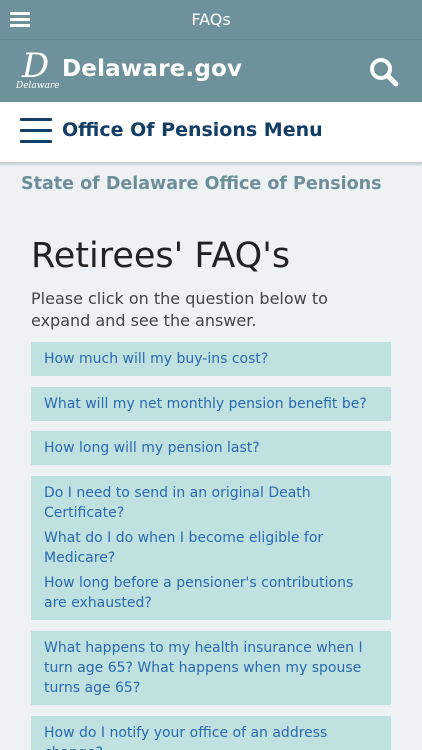 This screenshot has height=750, width=422. I want to click on site-header: D Delaware Delaware.gov, so click(211, 71).